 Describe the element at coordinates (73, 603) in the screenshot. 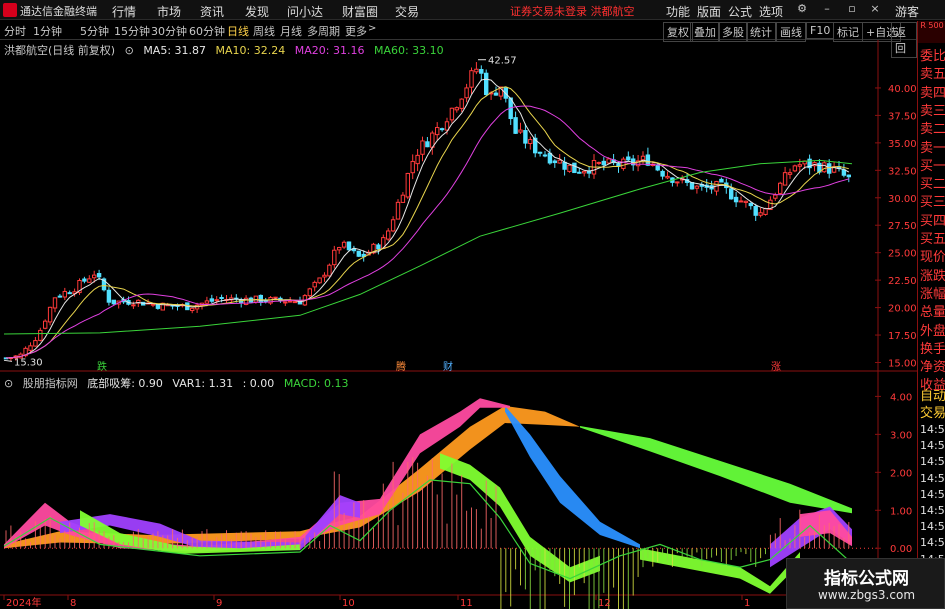

I see `x-tick-label: 8` at that location.